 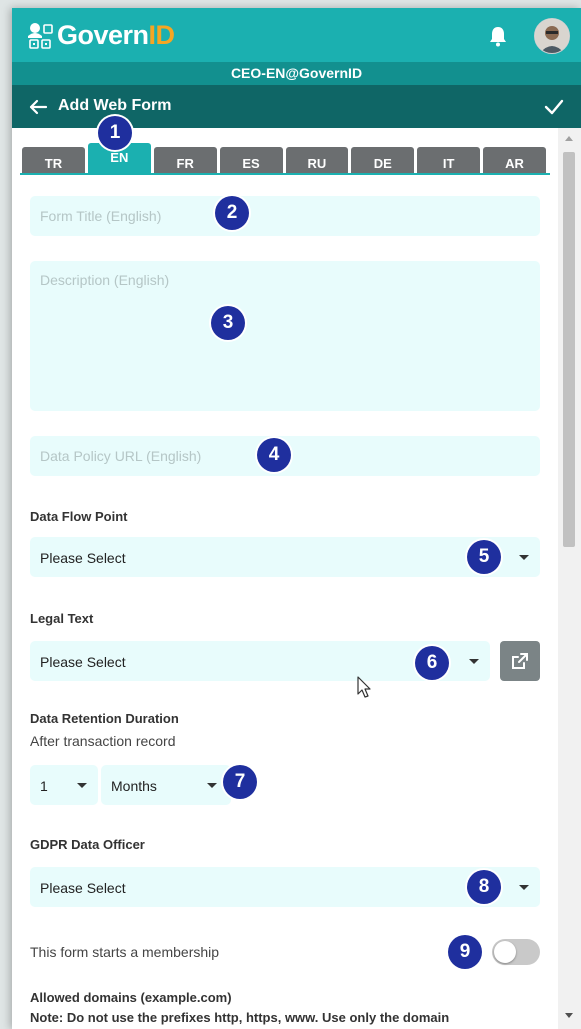 I want to click on tab-ar: AR, so click(x=514, y=160).